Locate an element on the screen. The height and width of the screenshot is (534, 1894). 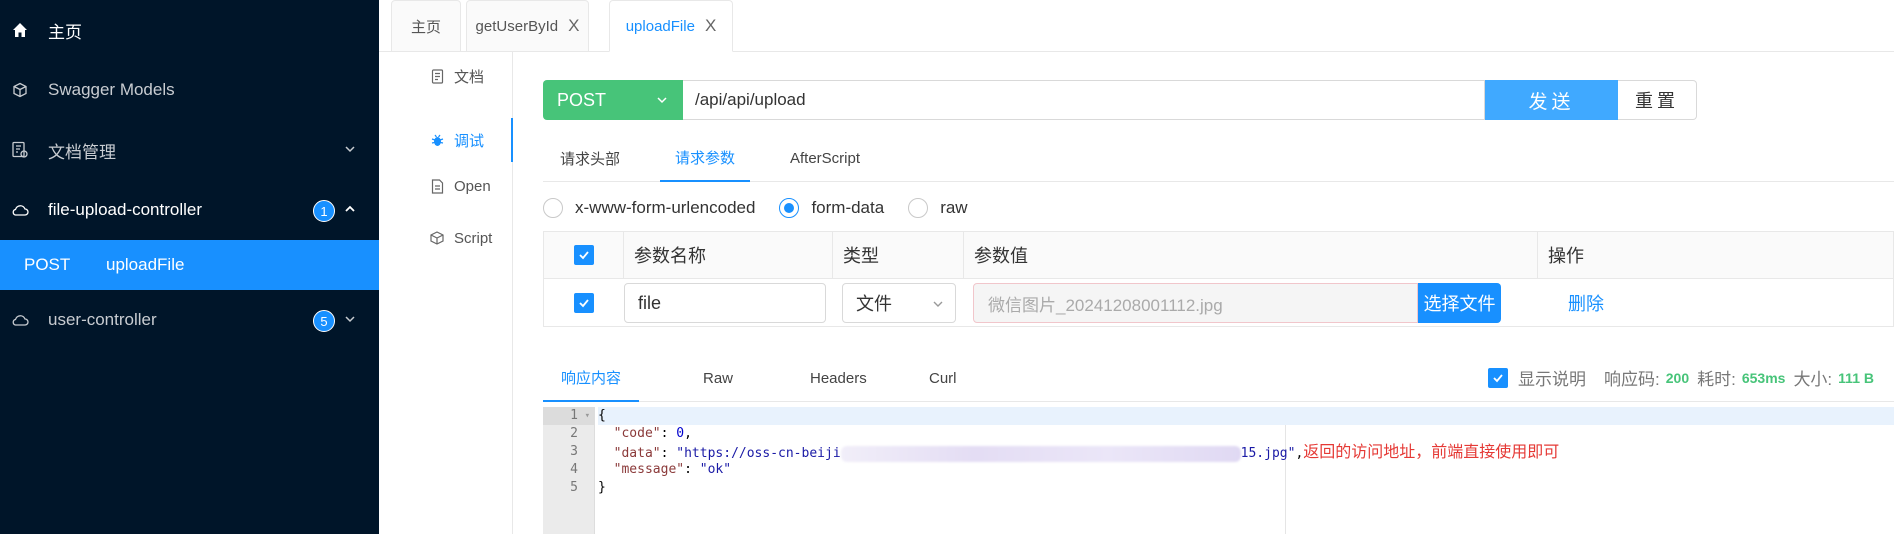
status-code: 200 is located at coordinates (1677, 377).